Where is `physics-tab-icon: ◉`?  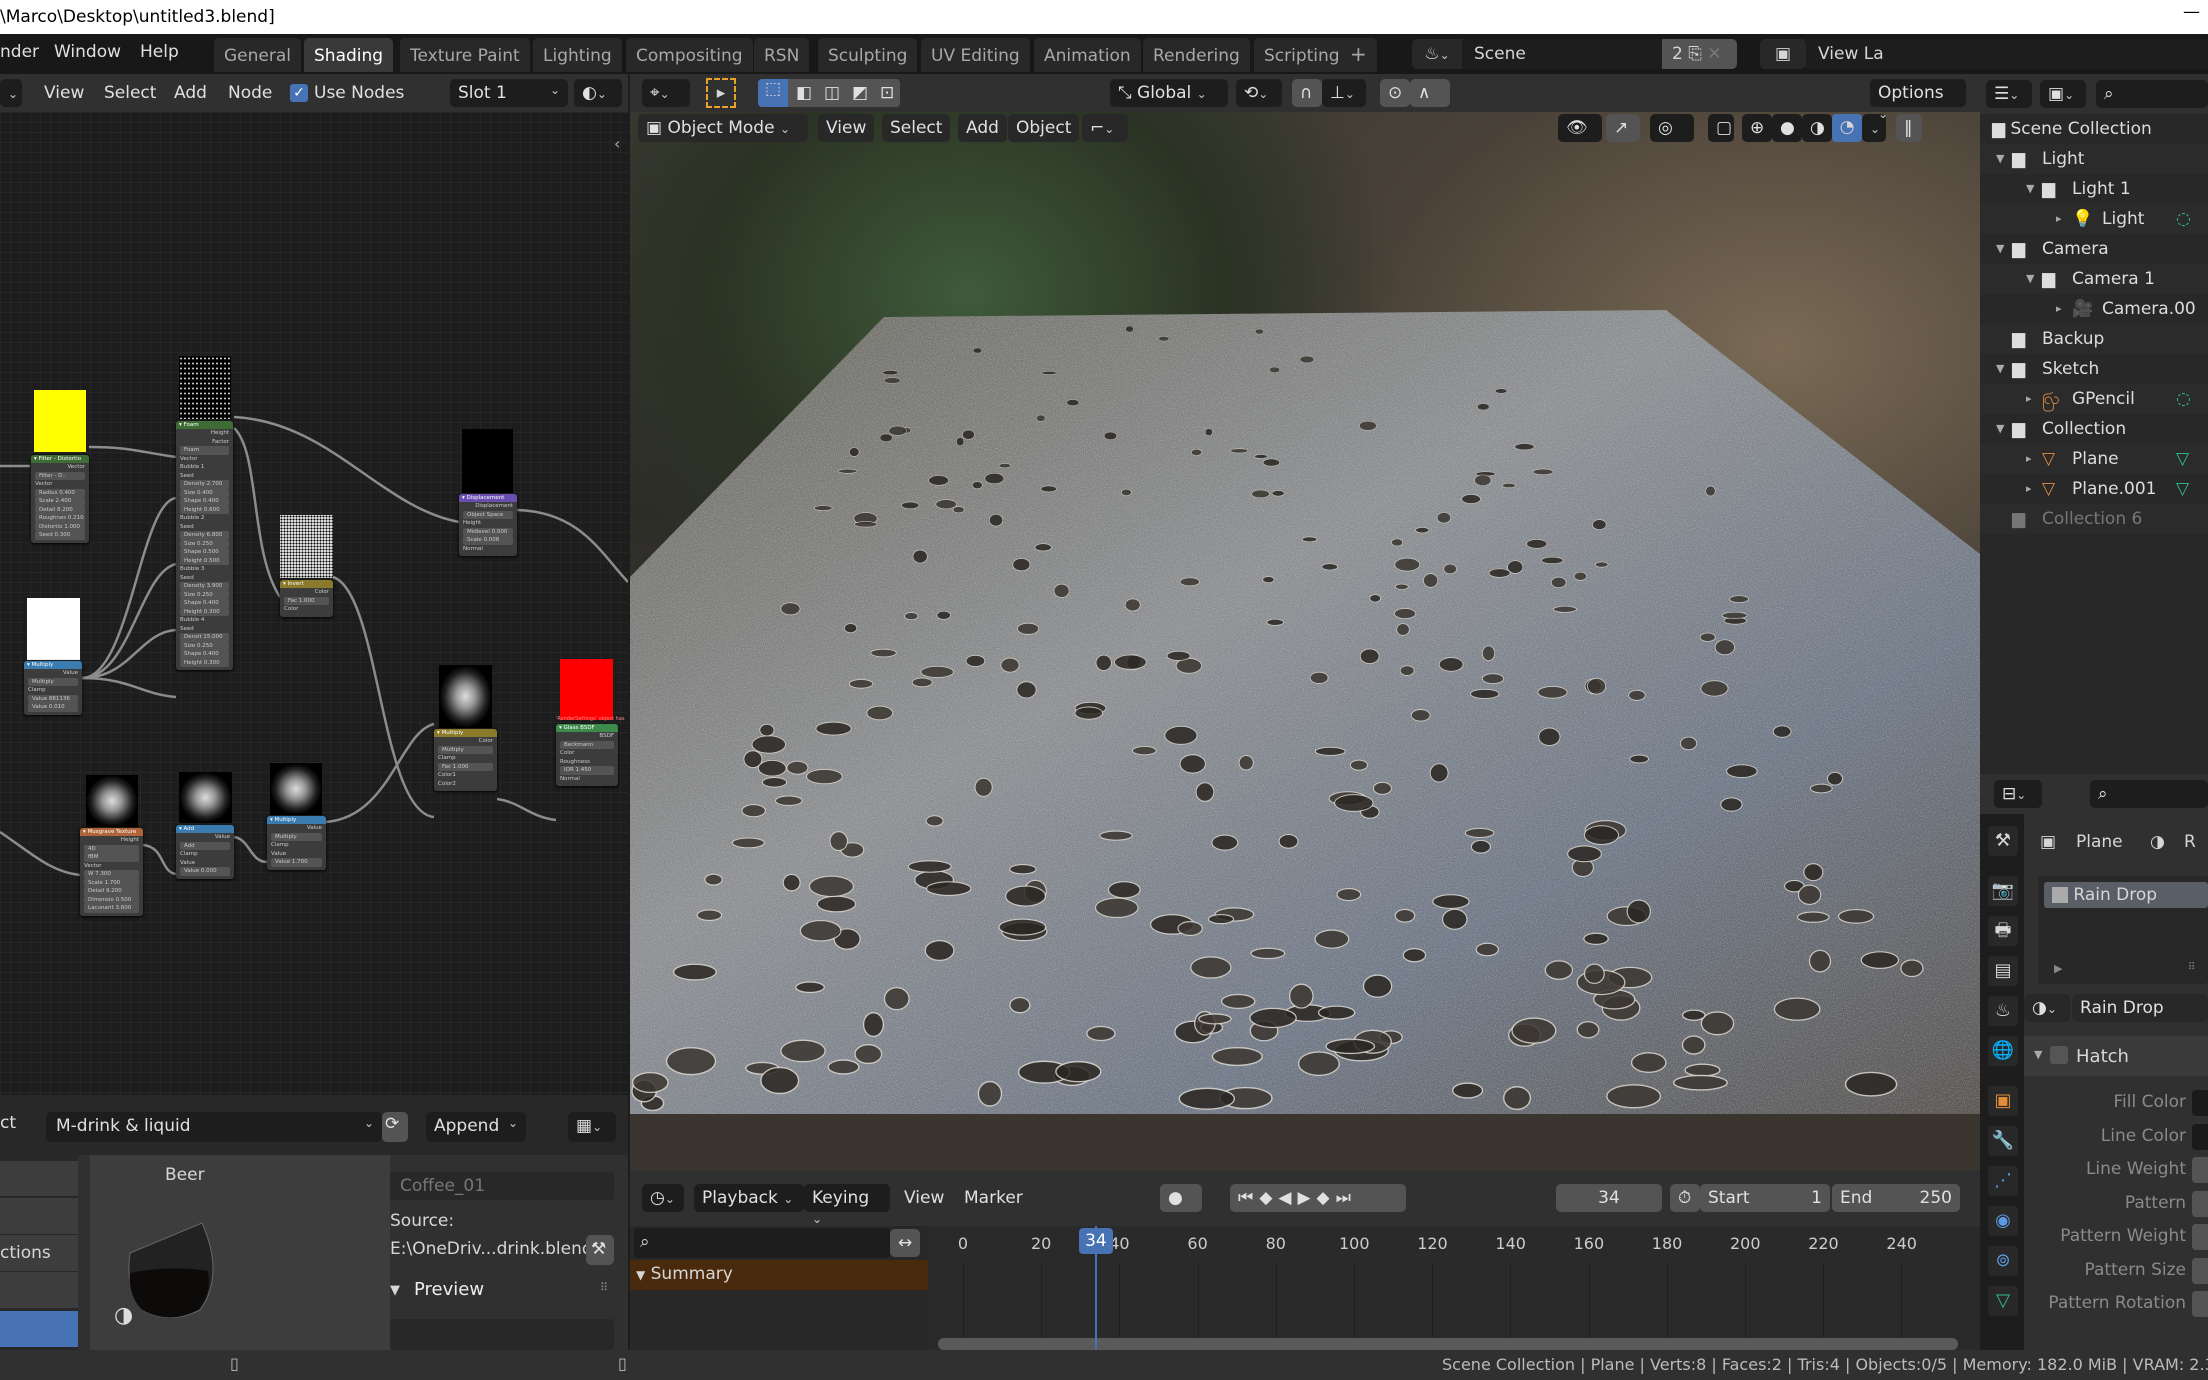 physics-tab-icon: ◉ is located at coordinates (2003, 1221).